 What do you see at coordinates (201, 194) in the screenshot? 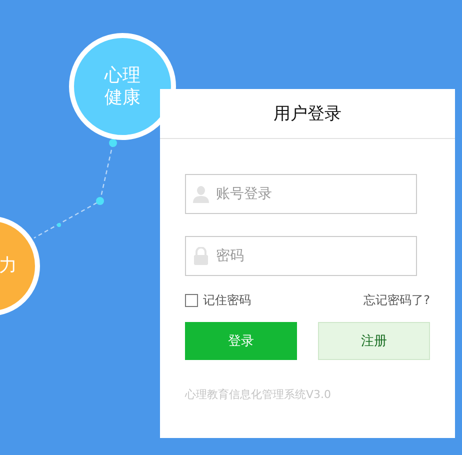
I see `user-icon` at bounding box center [201, 194].